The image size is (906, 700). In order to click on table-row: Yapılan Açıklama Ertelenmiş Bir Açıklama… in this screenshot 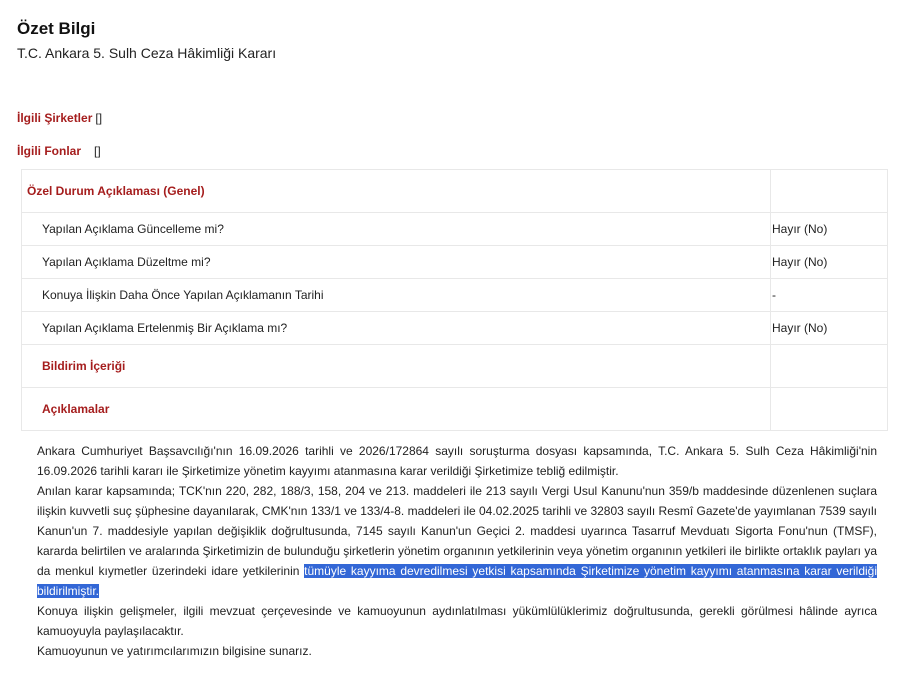, I will do `click(454, 328)`.